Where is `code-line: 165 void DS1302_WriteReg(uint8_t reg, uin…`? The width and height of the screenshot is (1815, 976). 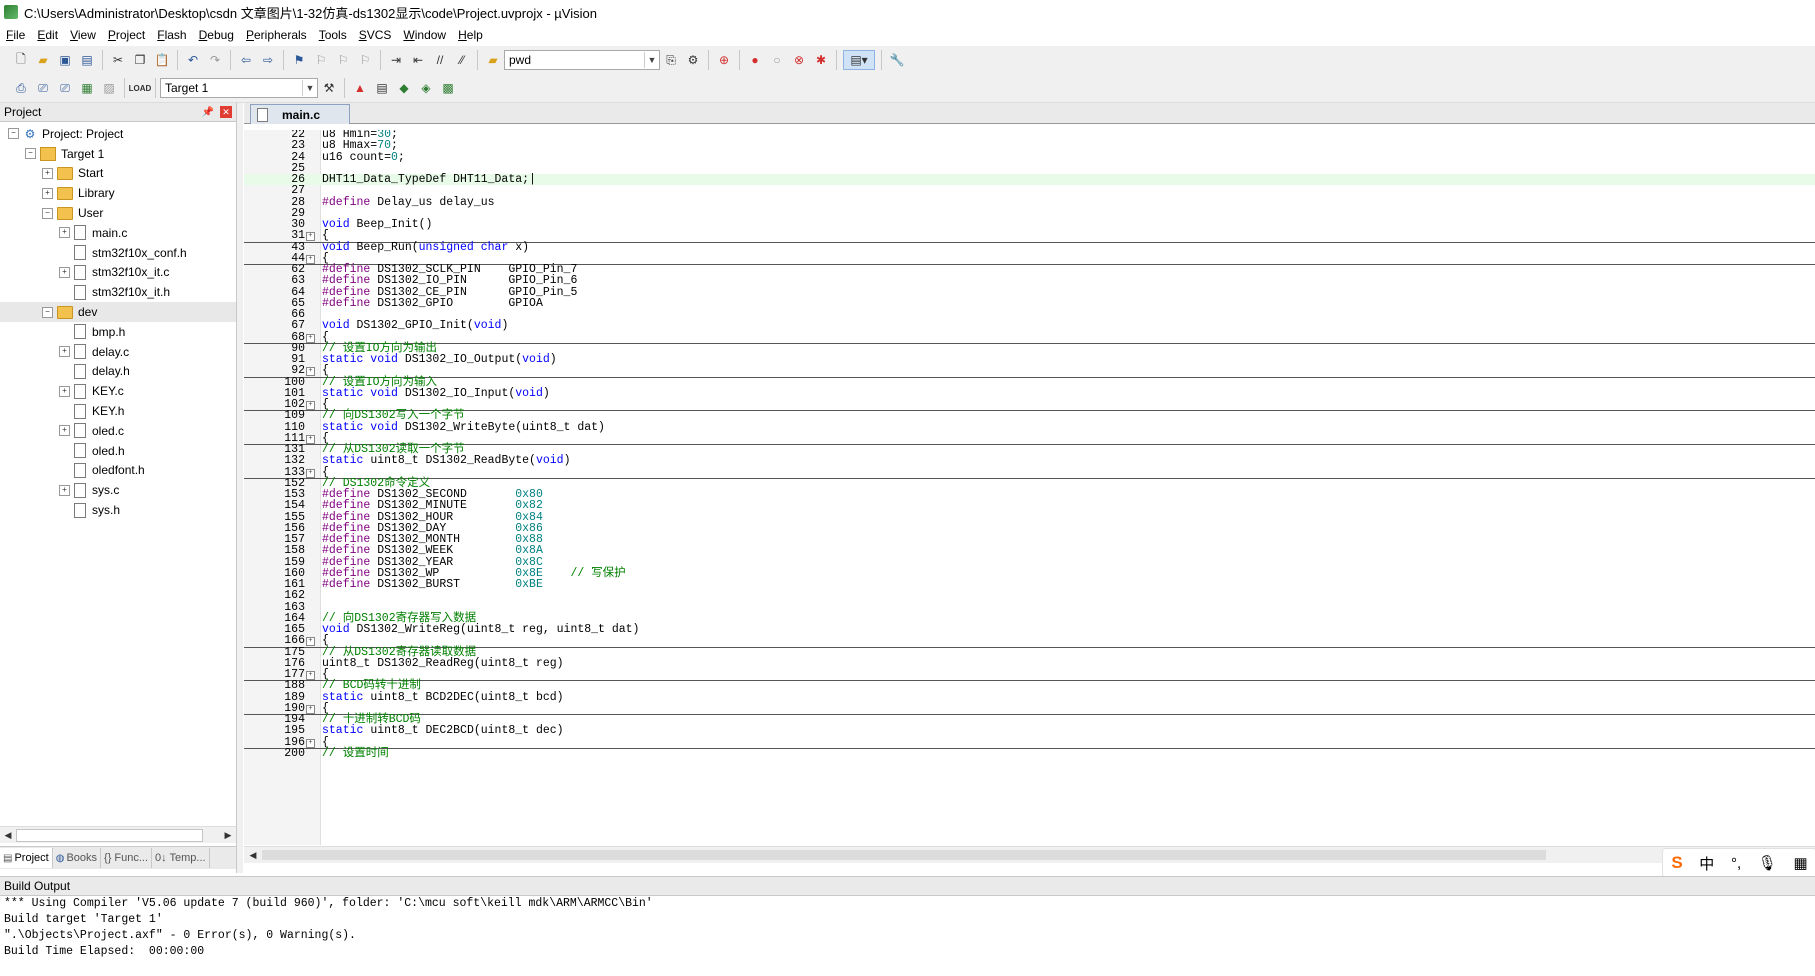 code-line: 165 void DS1302_WriteReg(uint8_t reg, uin… is located at coordinates (1029, 630).